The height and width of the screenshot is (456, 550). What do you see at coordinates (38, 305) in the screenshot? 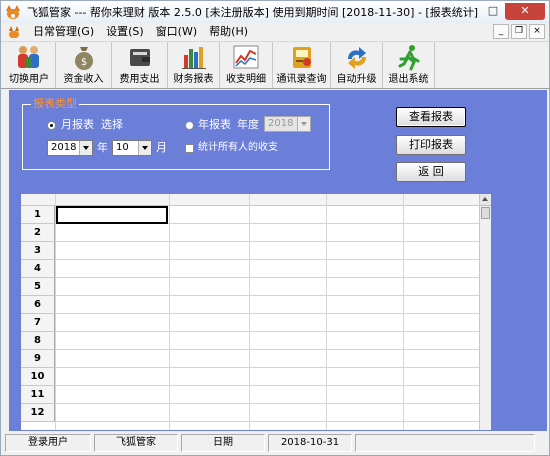
I see `row-number: 6` at bounding box center [38, 305].